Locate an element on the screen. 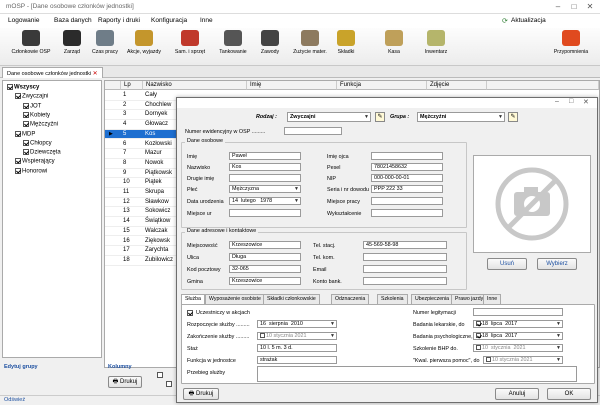 The width and height of the screenshot is (600, 405). grid-header-funkcja: Funkcja is located at coordinates (382, 85).